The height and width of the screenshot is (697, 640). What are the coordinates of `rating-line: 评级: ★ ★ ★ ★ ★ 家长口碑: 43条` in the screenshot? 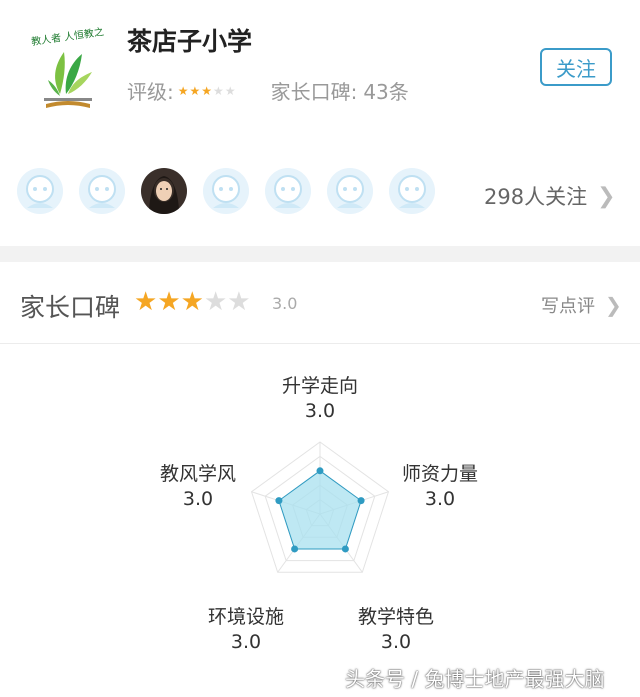 It's located at (268, 90).